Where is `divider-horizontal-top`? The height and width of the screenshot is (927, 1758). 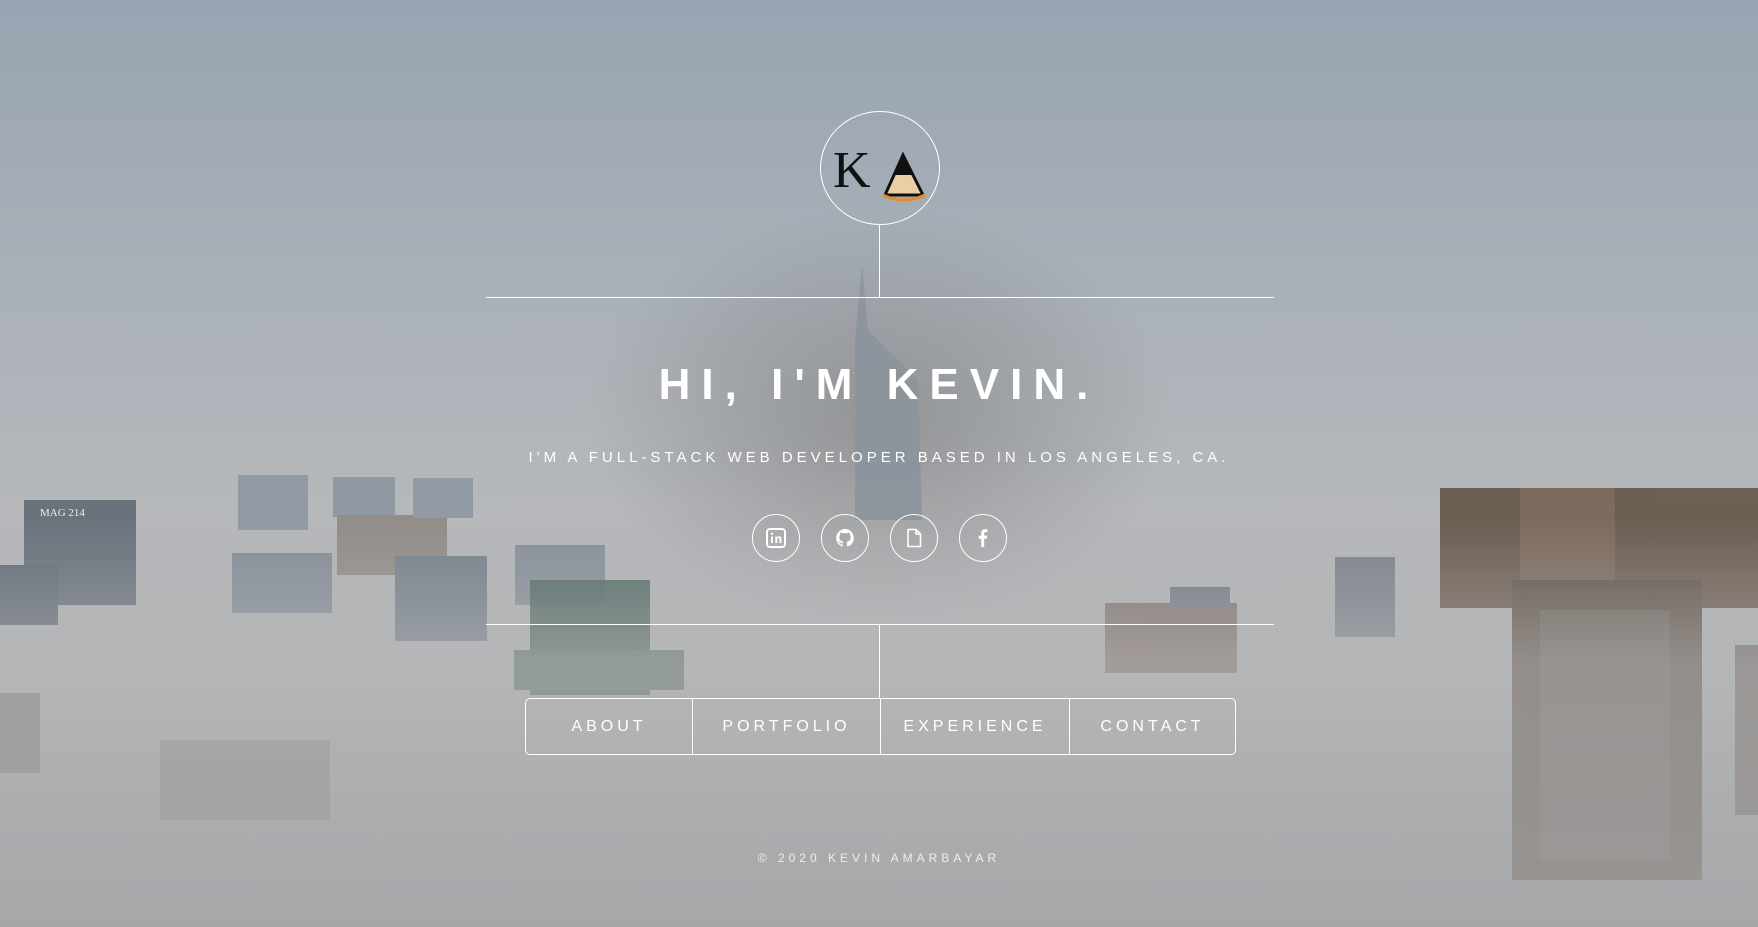
divider-horizontal-top is located at coordinates (880, 297).